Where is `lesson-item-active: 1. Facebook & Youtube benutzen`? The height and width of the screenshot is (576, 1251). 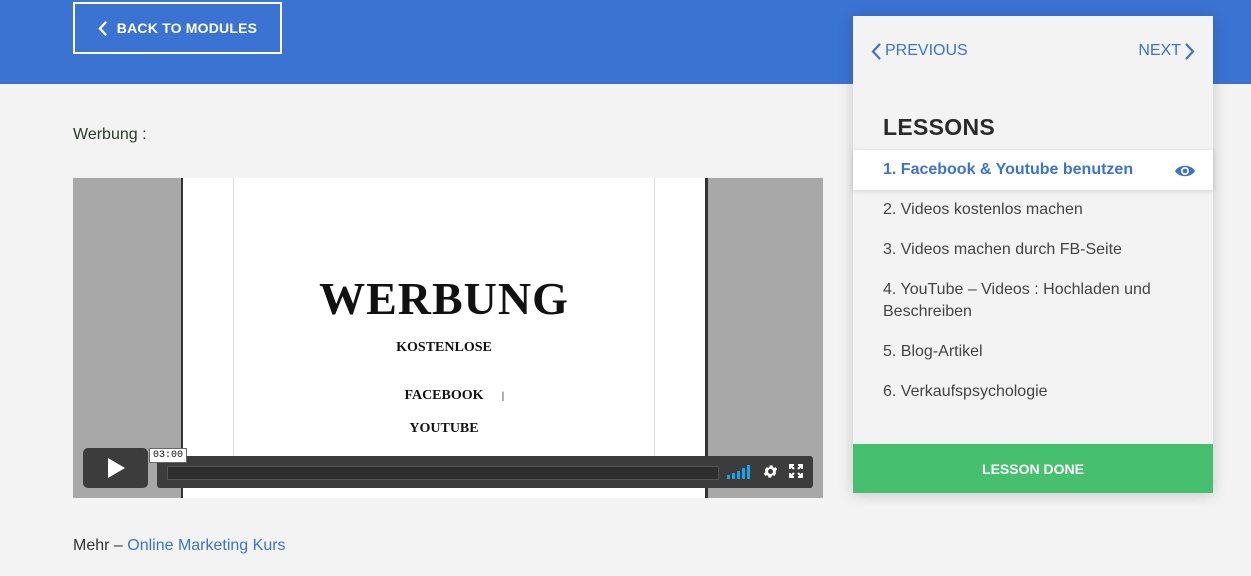
lesson-item-active: 1. Facebook & Youtube benutzen is located at coordinates (1033, 170).